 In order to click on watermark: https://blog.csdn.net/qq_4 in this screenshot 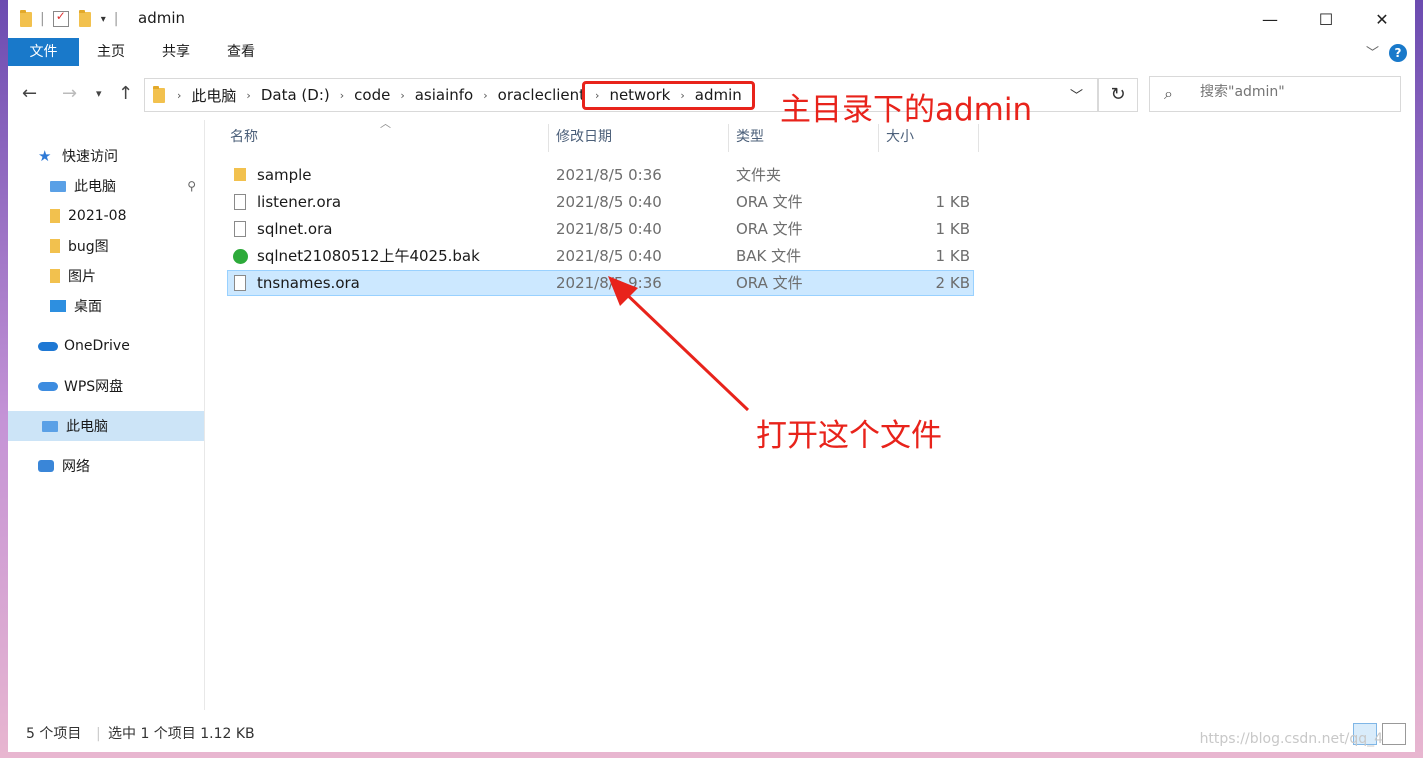, I will do `click(1291, 739)`.